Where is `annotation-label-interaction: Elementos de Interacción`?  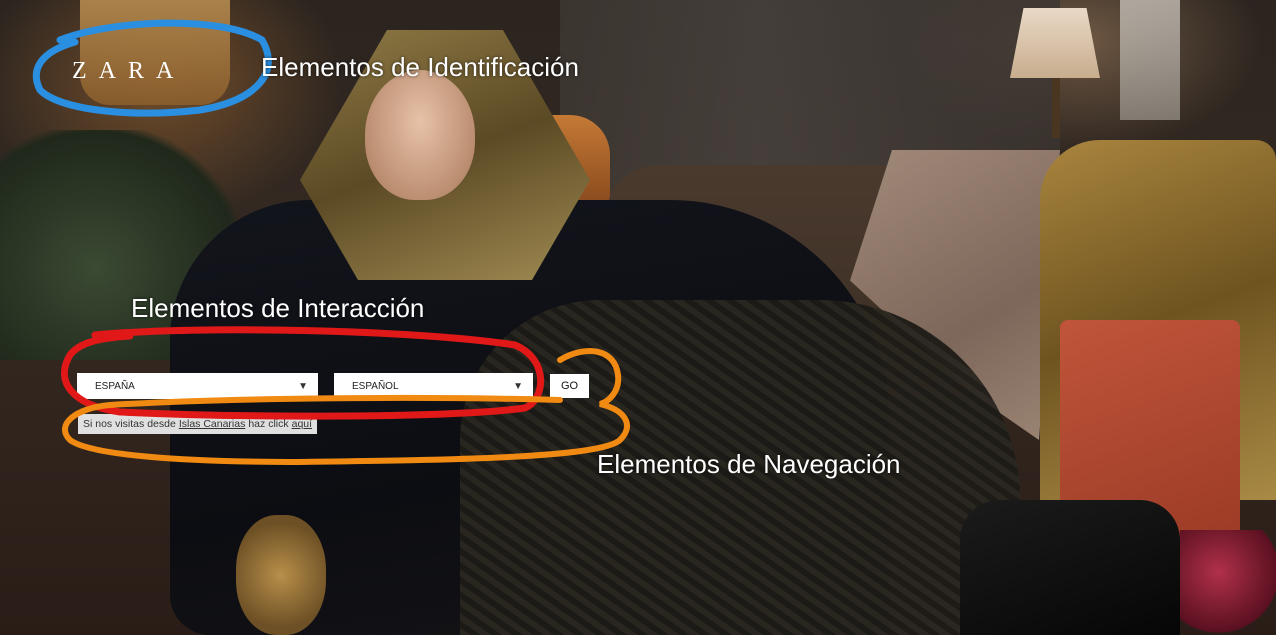 annotation-label-interaction: Elementos de Interacción is located at coordinates (278, 308).